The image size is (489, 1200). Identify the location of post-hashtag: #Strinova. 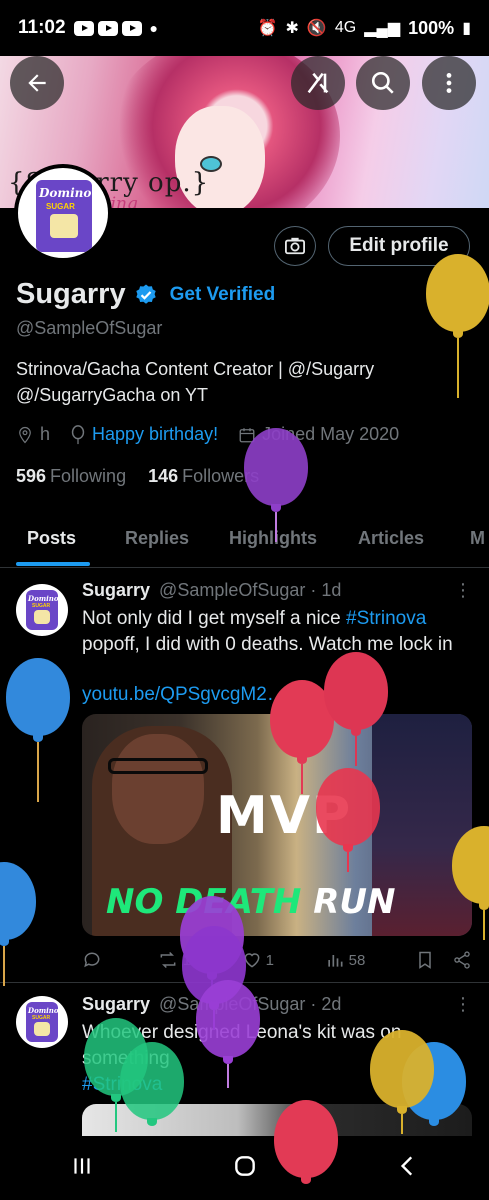
(386, 618).